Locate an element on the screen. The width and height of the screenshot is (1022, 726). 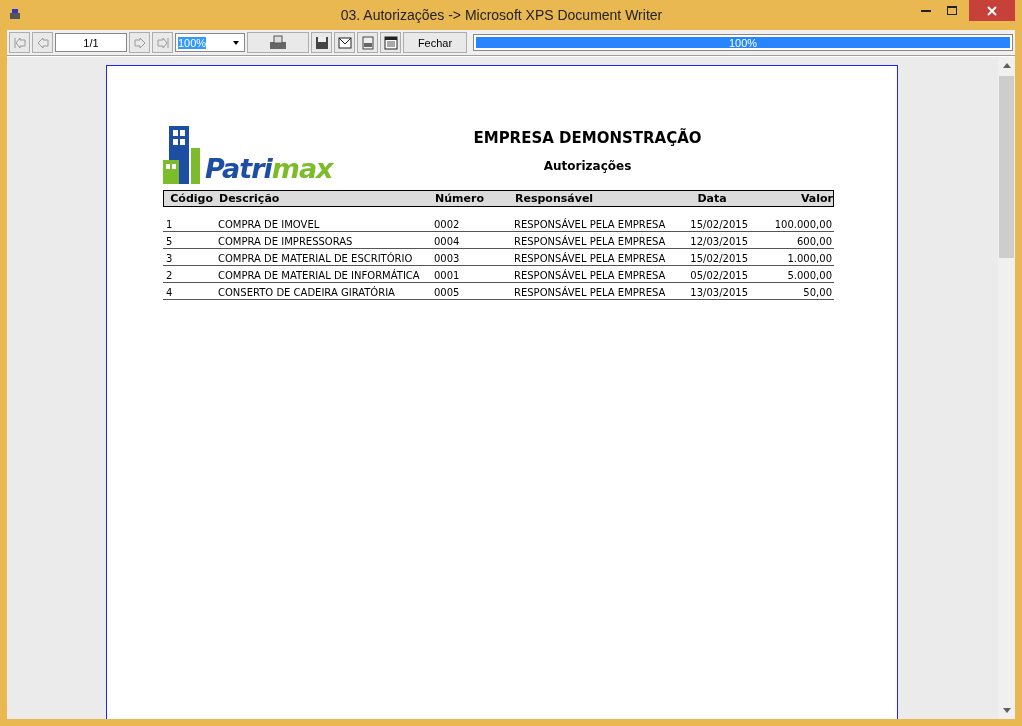
column-header: Data is located at coordinates (712, 198).